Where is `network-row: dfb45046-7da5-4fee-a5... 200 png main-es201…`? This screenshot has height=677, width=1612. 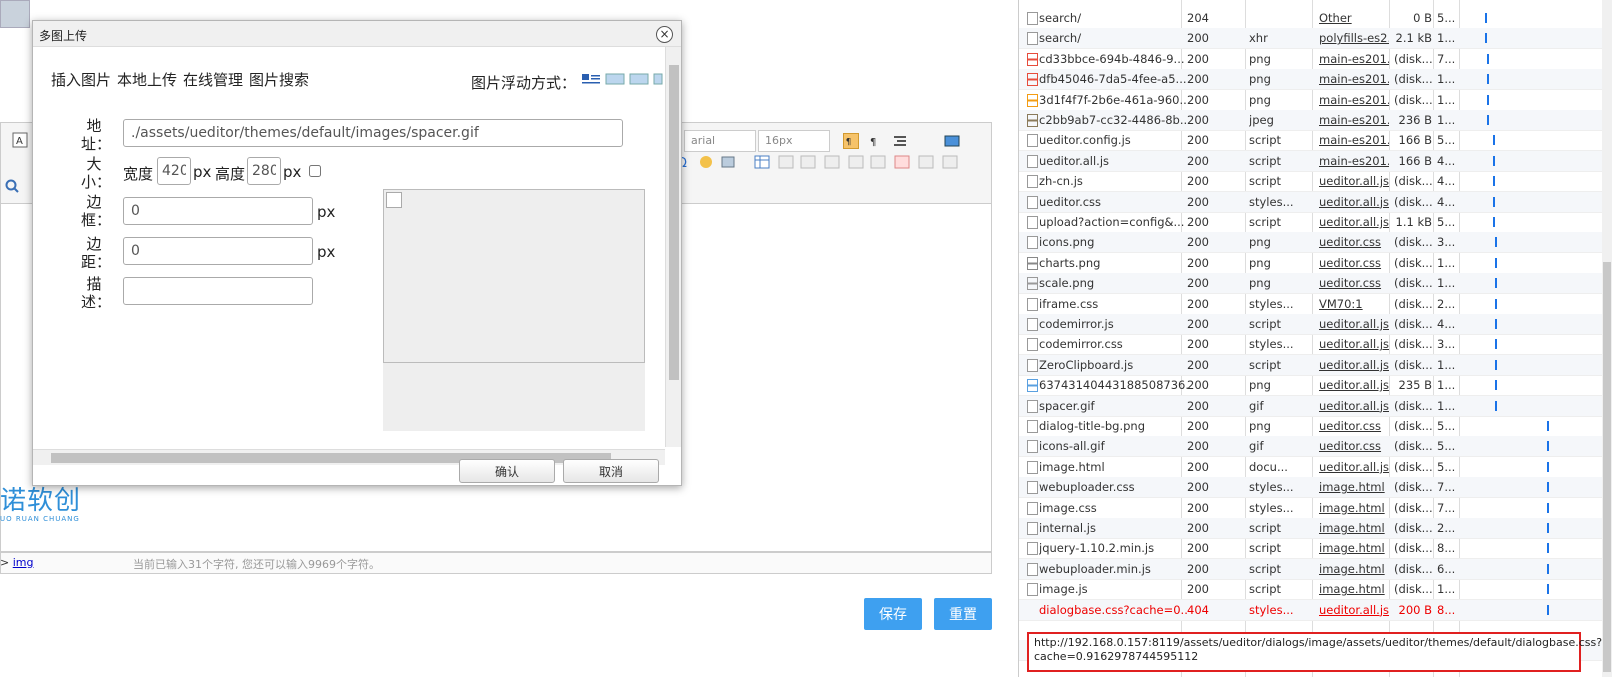
network-row: dfb45046-7da5-4fee-a5... 200 png main-es201… is located at coordinates (1315, 80).